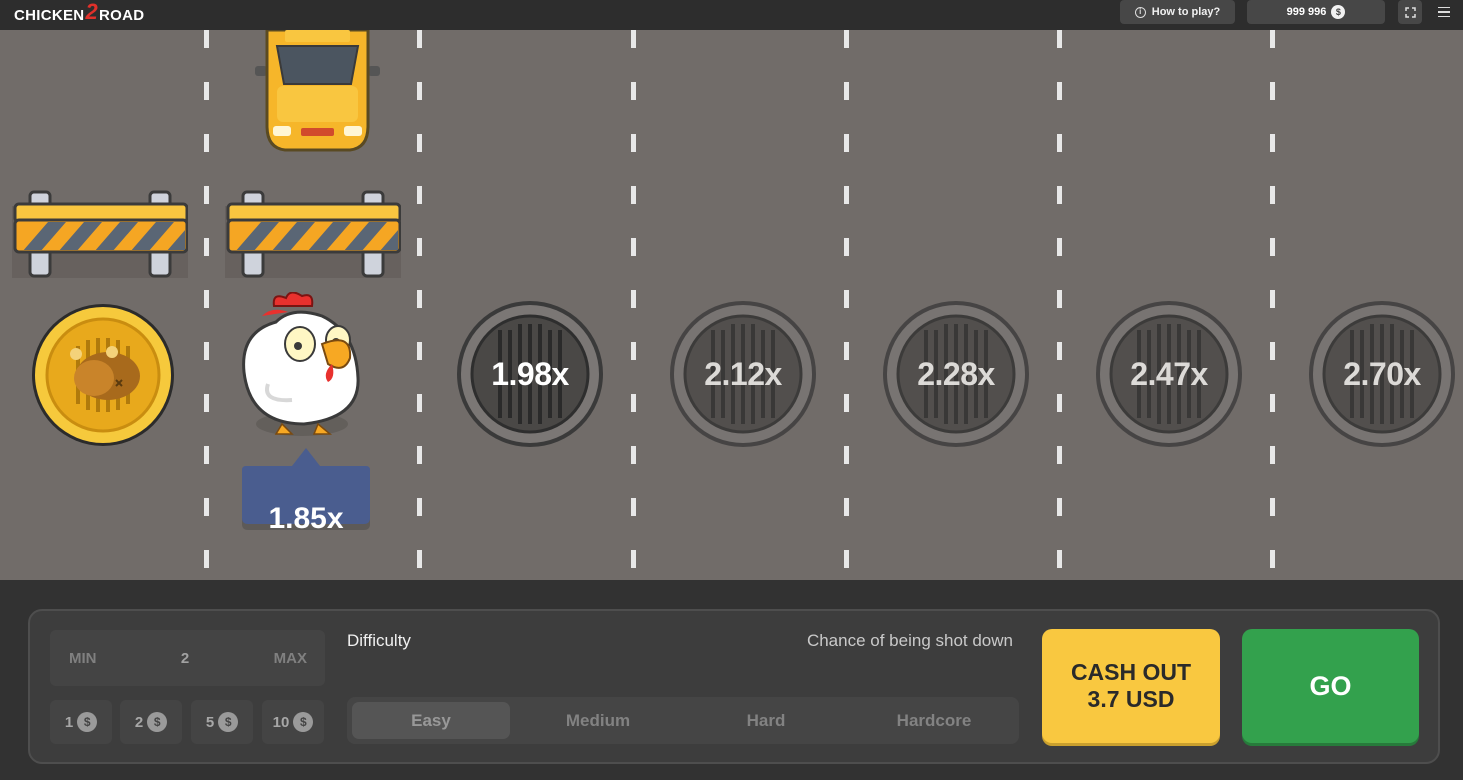 The height and width of the screenshot is (780, 1463). I want to click on car-icon, so click(317, 91).